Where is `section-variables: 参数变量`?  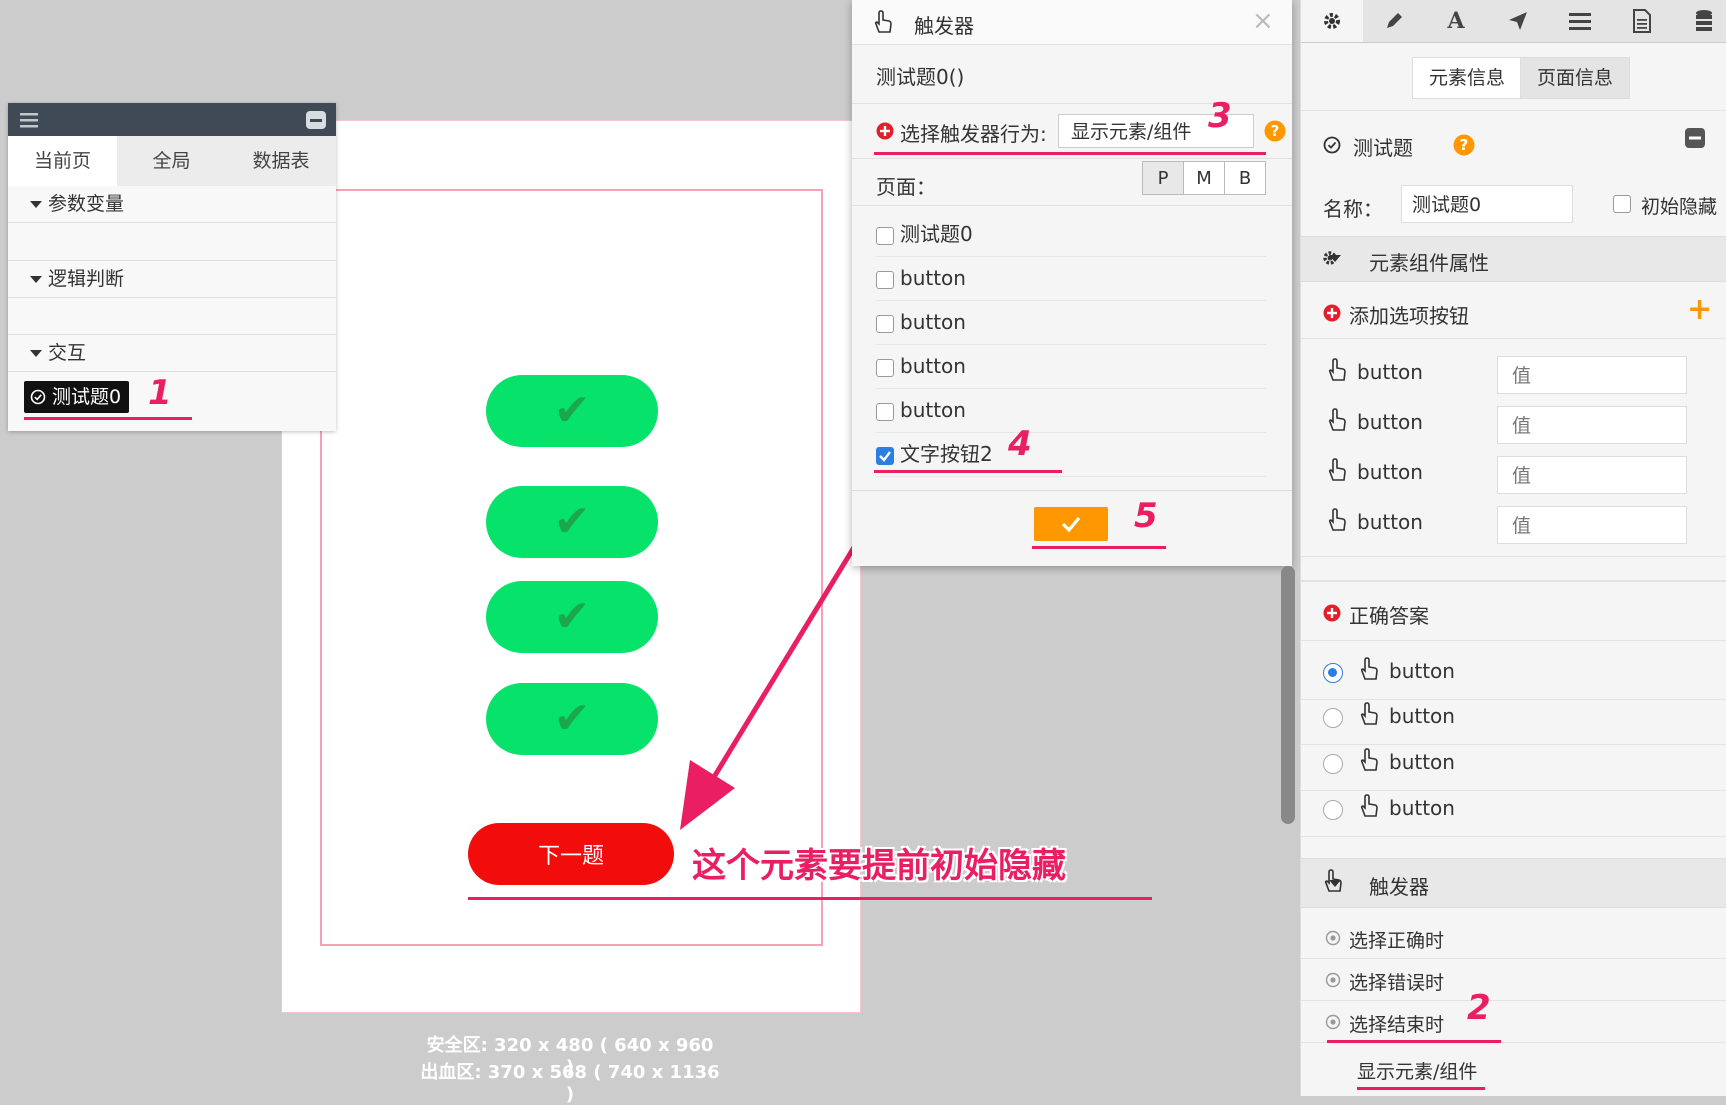 section-variables: 参数变量 is located at coordinates (172, 204).